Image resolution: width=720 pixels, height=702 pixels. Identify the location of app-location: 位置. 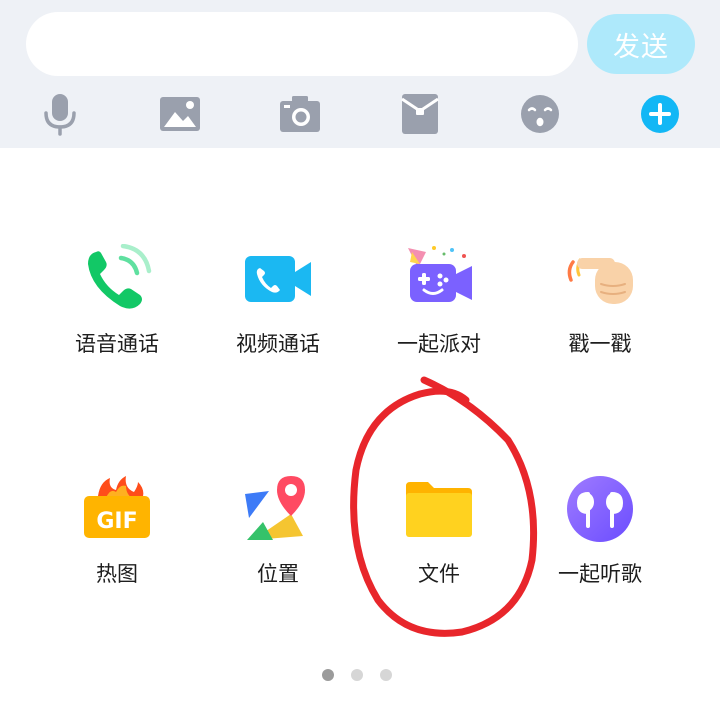
(278, 544).